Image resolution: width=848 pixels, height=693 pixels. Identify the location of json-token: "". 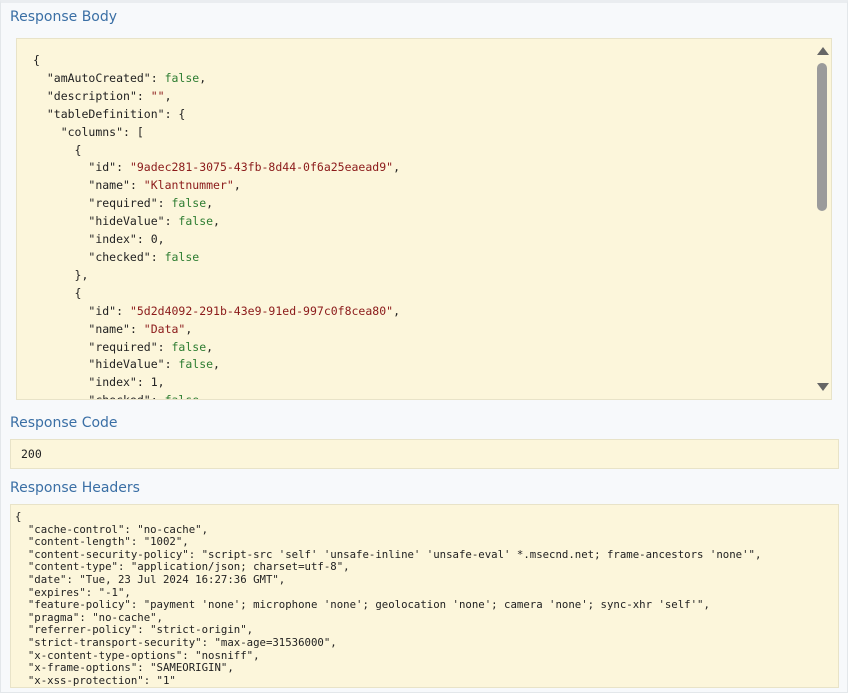
(157, 95).